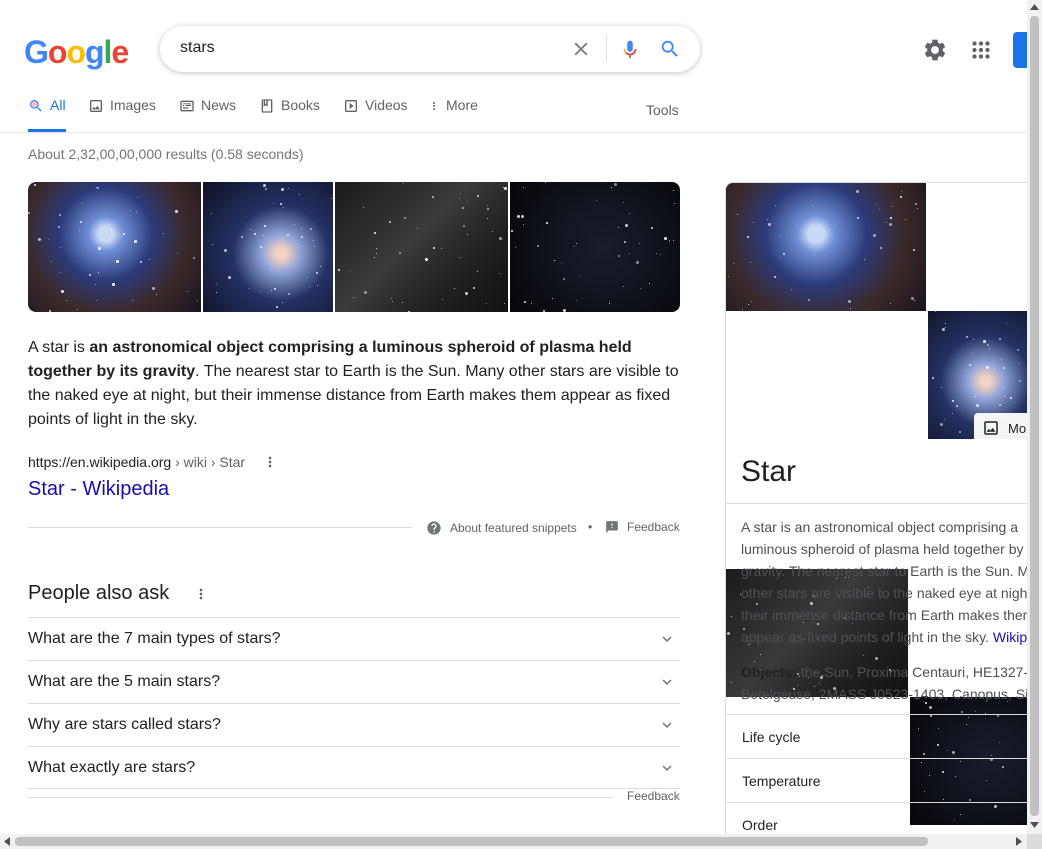 Image resolution: width=1042 pixels, height=849 pixels. Describe the element at coordinates (354, 681) in the screenshot. I see `paa-question: What are the 5 main stars?` at that location.